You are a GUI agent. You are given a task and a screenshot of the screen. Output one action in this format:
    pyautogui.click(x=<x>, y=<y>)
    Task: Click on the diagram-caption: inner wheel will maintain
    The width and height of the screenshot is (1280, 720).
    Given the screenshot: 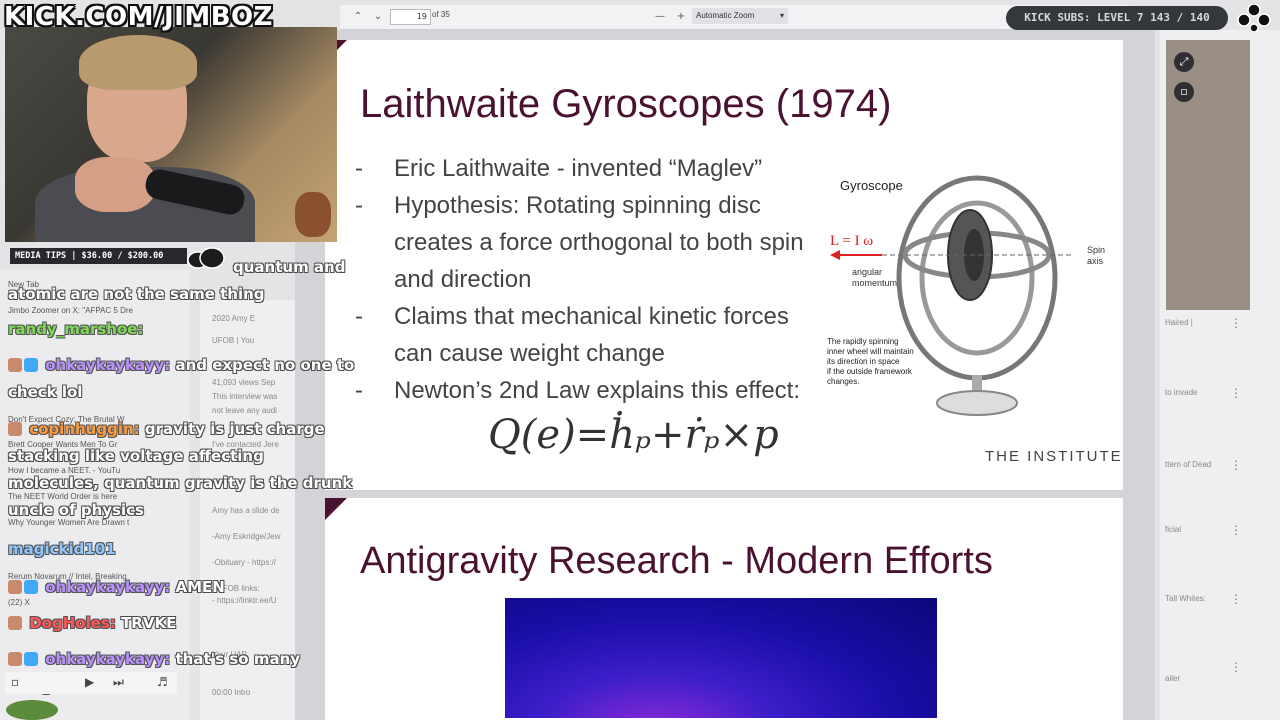 What is the action you would take?
    pyautogui.click(x=870, y=351)
    